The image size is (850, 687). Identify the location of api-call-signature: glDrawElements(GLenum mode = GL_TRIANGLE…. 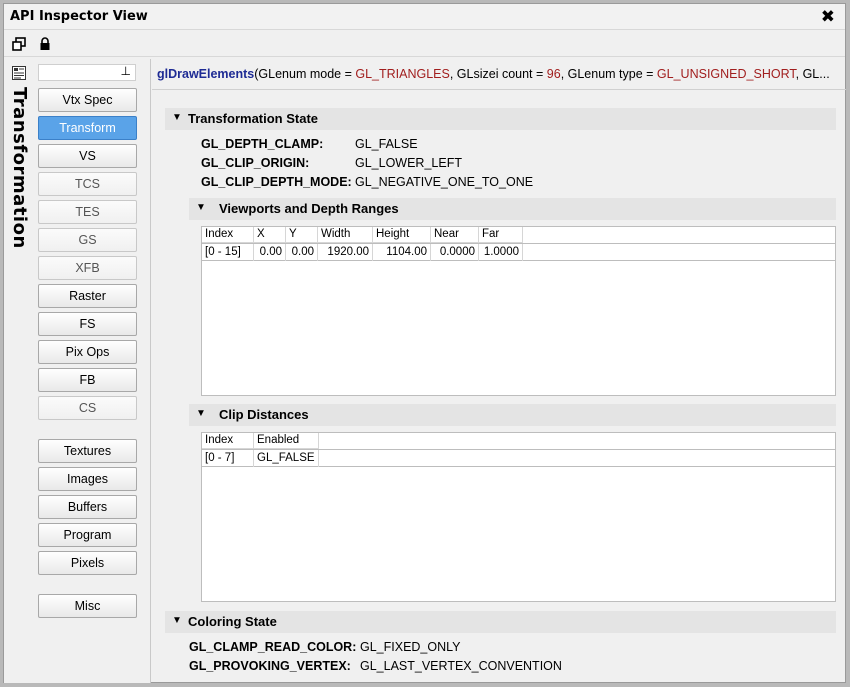
(497, 74).